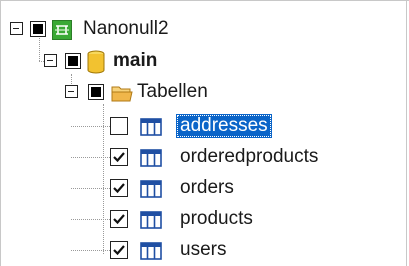  What do you see at coordinates (216, 218) in the screenshot?
I see `node-label: products` at bounding box center [216, 218].